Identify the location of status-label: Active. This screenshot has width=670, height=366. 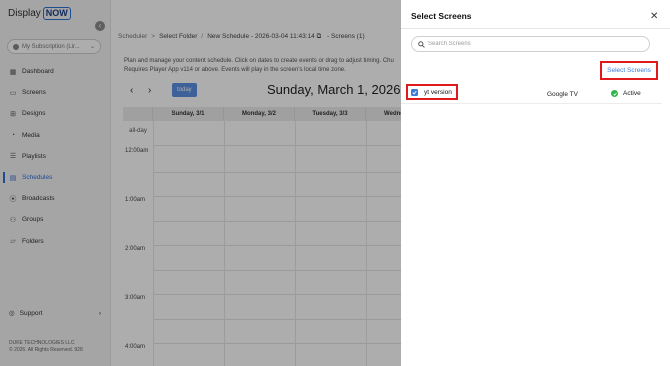
(632, 93).